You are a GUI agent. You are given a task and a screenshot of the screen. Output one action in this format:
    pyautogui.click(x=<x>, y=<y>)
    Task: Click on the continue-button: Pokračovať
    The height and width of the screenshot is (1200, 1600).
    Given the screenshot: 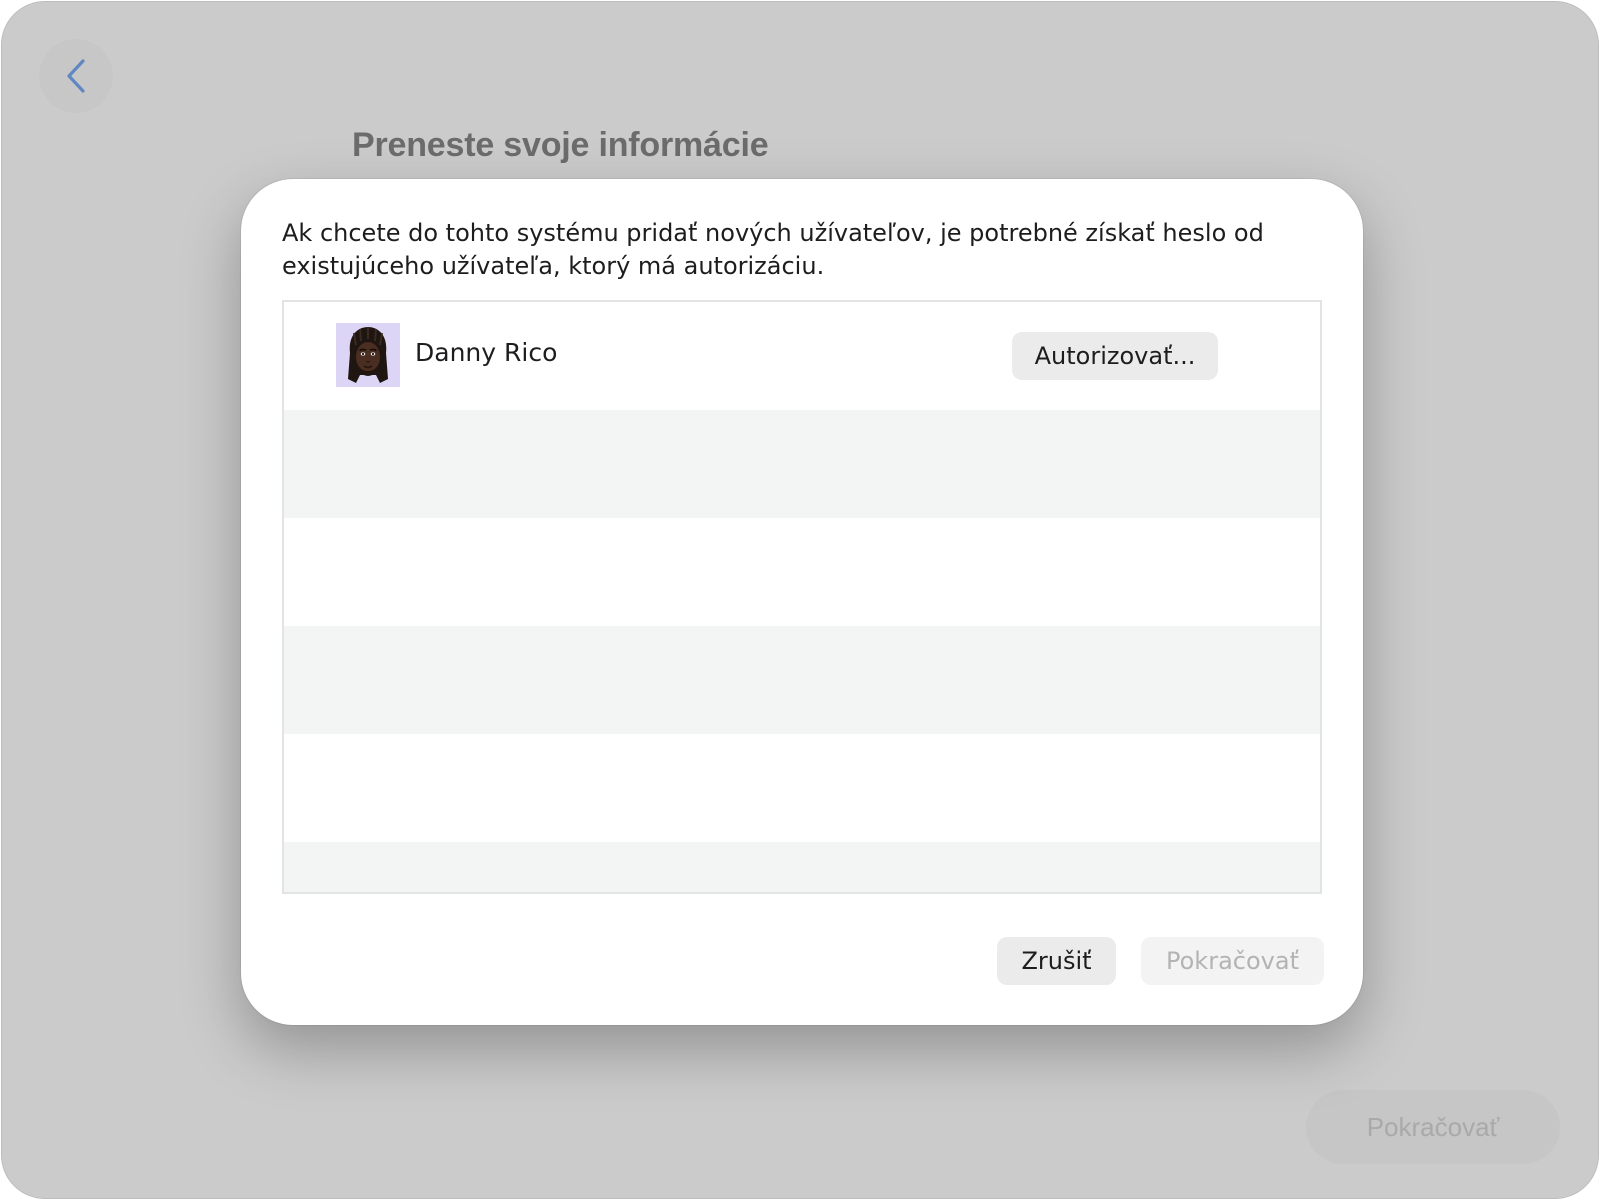 What is the action you would take?
    pyautogui.click(x=1232, y=961)
    